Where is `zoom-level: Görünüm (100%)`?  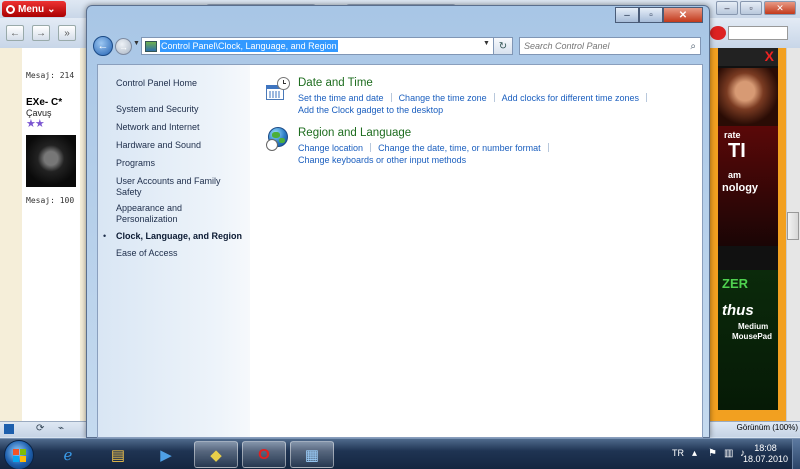
zoom-level: Görünüm (100%) is located at coordinates (767, 427).